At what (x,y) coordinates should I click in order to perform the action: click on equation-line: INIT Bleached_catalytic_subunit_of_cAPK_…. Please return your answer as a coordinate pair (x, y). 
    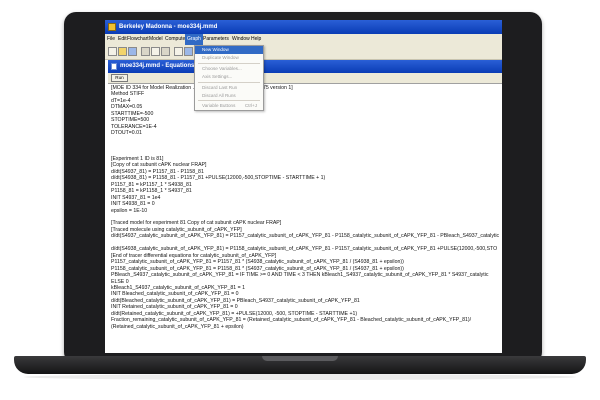
    Looking at the image, I should click on (175, 294).